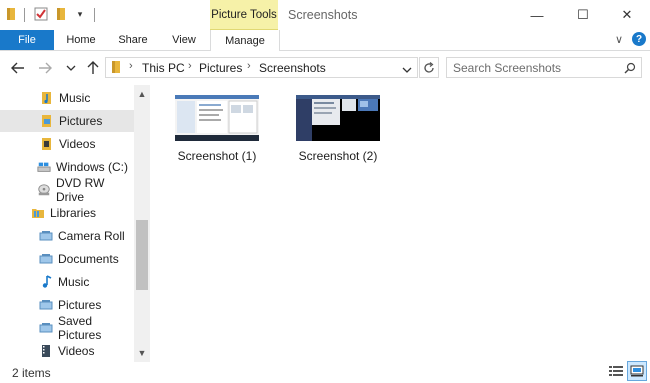 The width and height of the screenshot is (650, 383). I want to click on tab-file: File, so click(27, 40).